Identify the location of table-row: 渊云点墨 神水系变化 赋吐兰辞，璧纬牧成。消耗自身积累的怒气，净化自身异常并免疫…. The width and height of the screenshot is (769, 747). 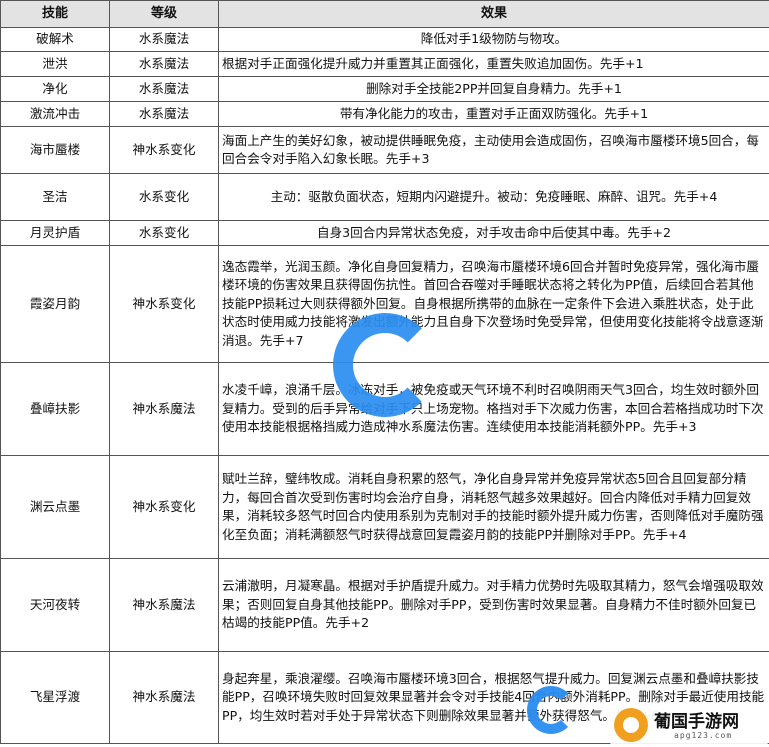
(384, 507).